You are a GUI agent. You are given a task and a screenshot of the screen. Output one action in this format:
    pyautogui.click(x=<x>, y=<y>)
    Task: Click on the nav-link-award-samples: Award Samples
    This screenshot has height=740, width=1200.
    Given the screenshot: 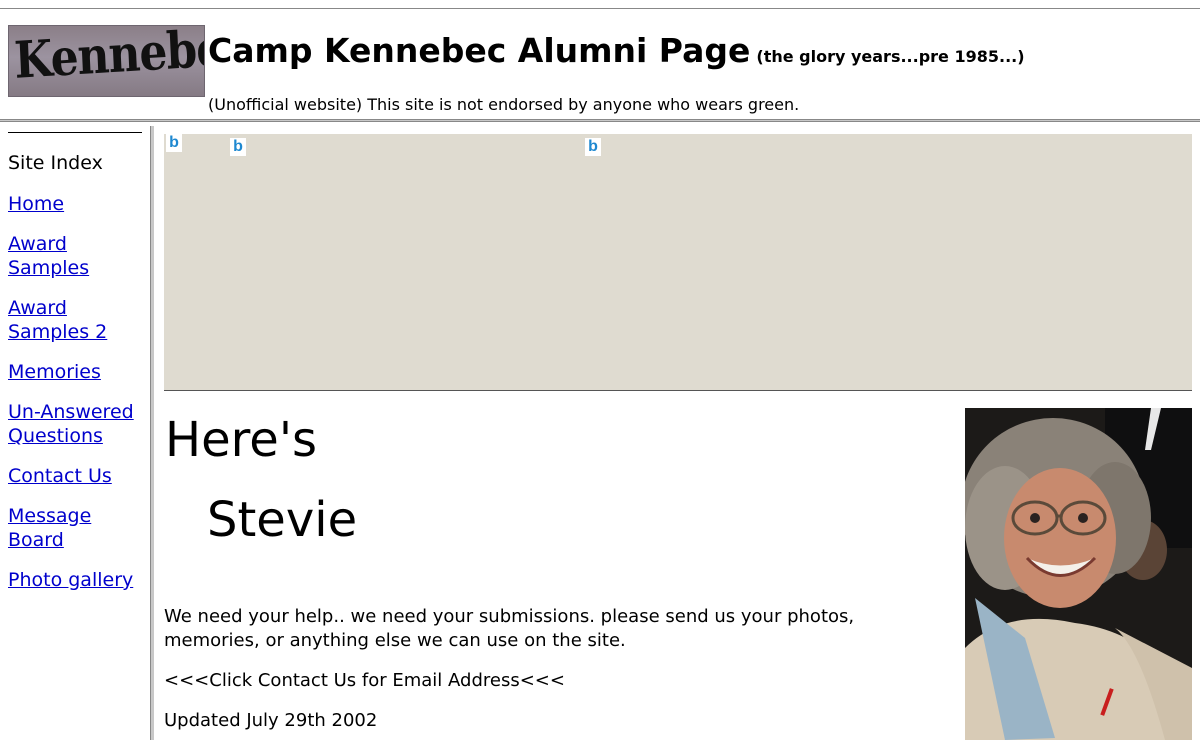 What is the action you would take?
    pyautogui.click(x=77, y=256)
    